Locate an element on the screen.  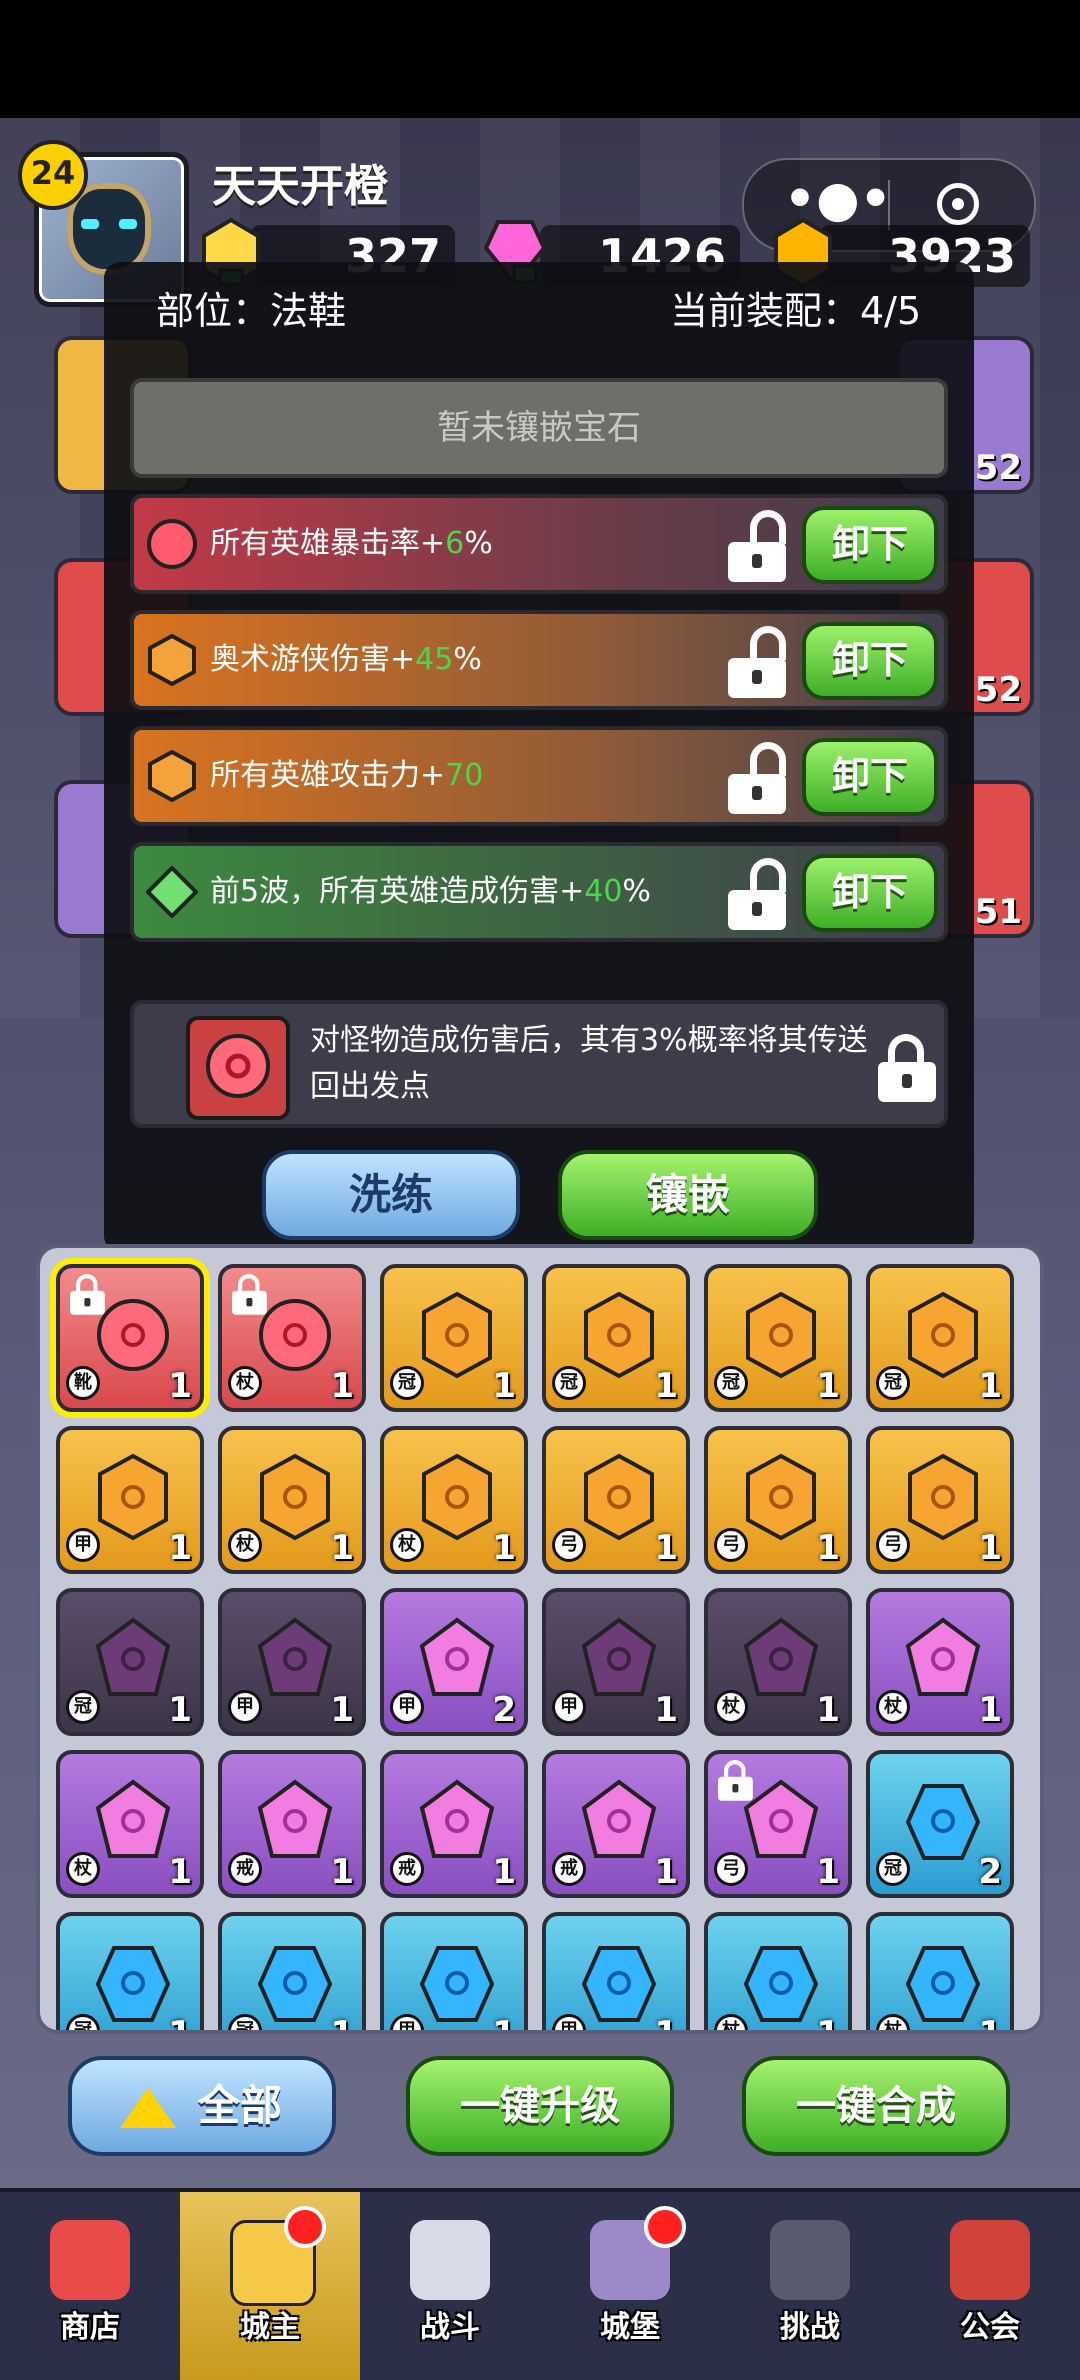
compose-all-button: 一键合成 is located at coordinates (876, 2106).